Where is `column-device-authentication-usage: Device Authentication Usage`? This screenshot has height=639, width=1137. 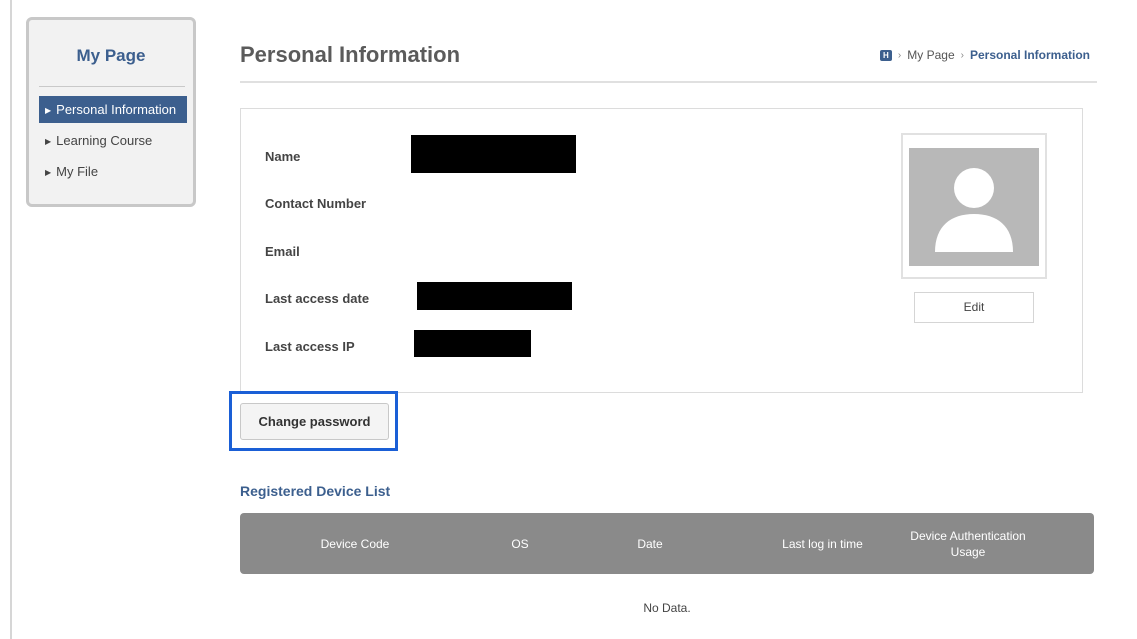 column-device-authentication-usage: Device Authentication Usage is located at coordinates (968, 543).